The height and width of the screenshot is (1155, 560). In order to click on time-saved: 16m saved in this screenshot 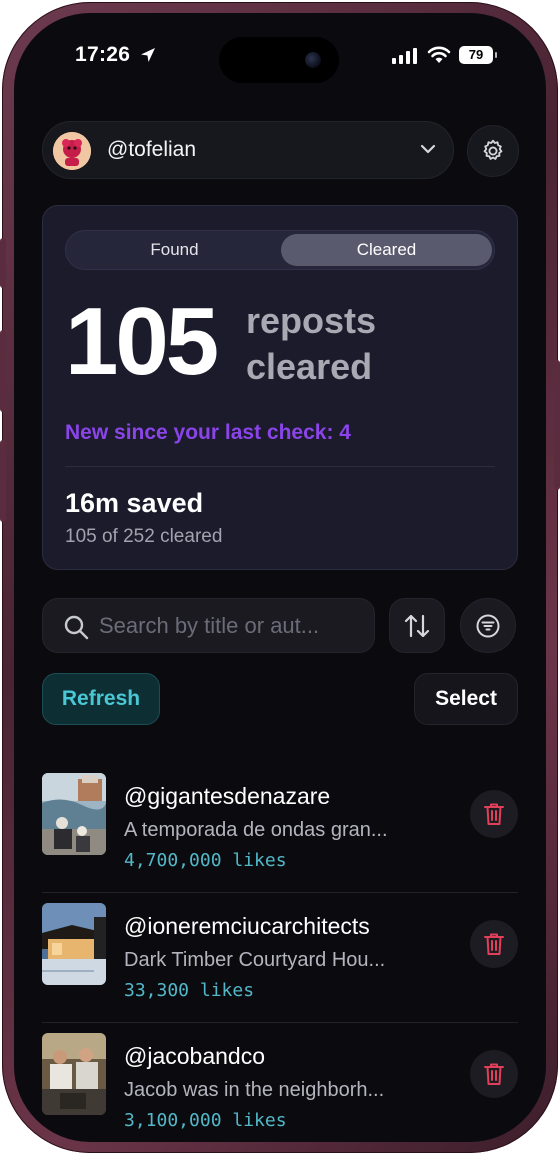, I will do `click(134, 503)`.